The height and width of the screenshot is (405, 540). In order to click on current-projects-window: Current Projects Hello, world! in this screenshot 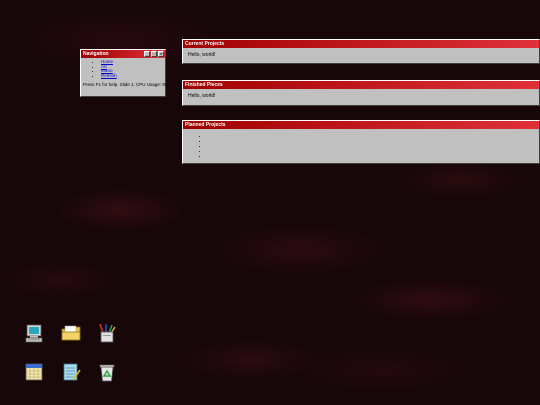, I will do `click(361, 51)`.